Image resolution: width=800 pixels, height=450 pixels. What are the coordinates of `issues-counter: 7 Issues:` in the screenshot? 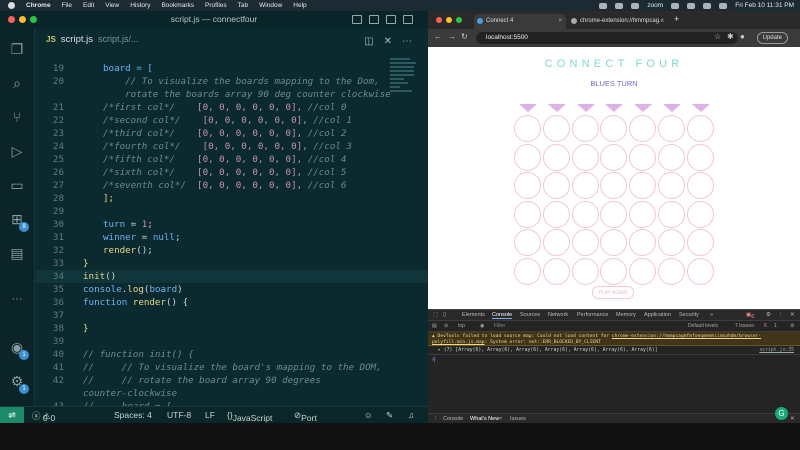 It's located at (745, 326).